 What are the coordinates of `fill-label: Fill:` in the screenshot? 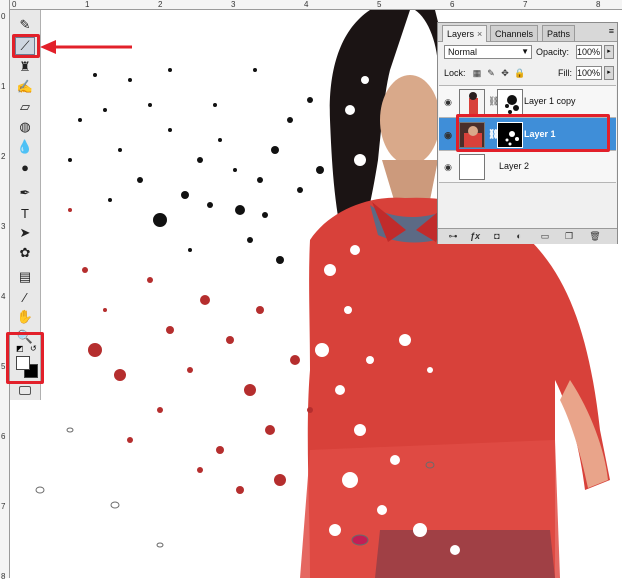 It's located at (565, 73).